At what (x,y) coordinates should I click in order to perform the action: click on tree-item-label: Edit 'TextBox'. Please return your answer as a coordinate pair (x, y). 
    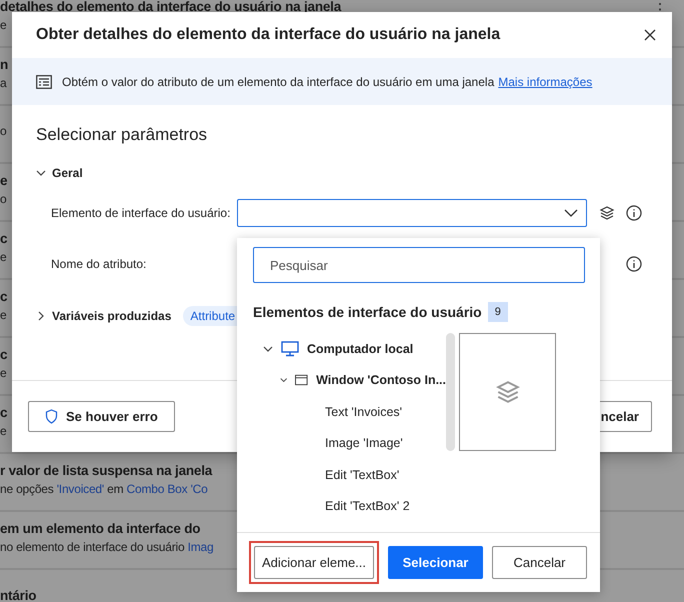
    Looking at the image, I should click on (362, 475).